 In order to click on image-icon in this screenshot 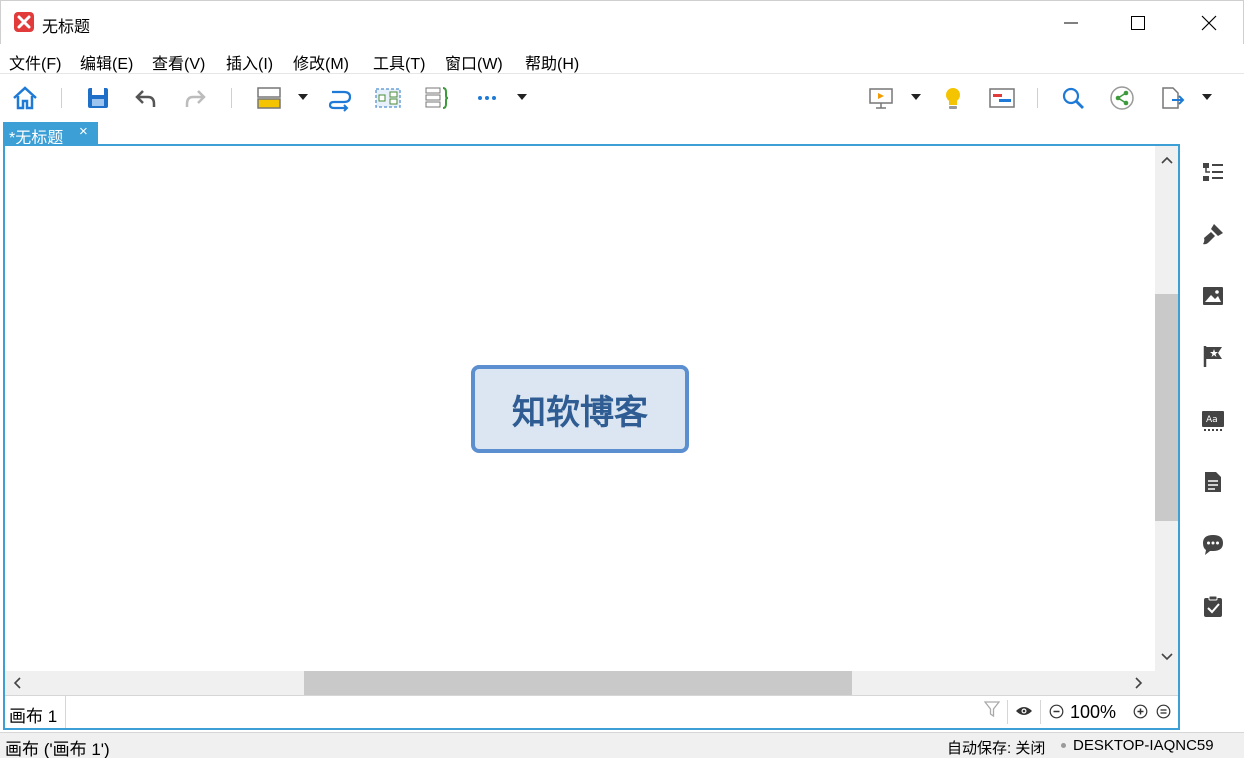, I will do `click(1213, 296)`.